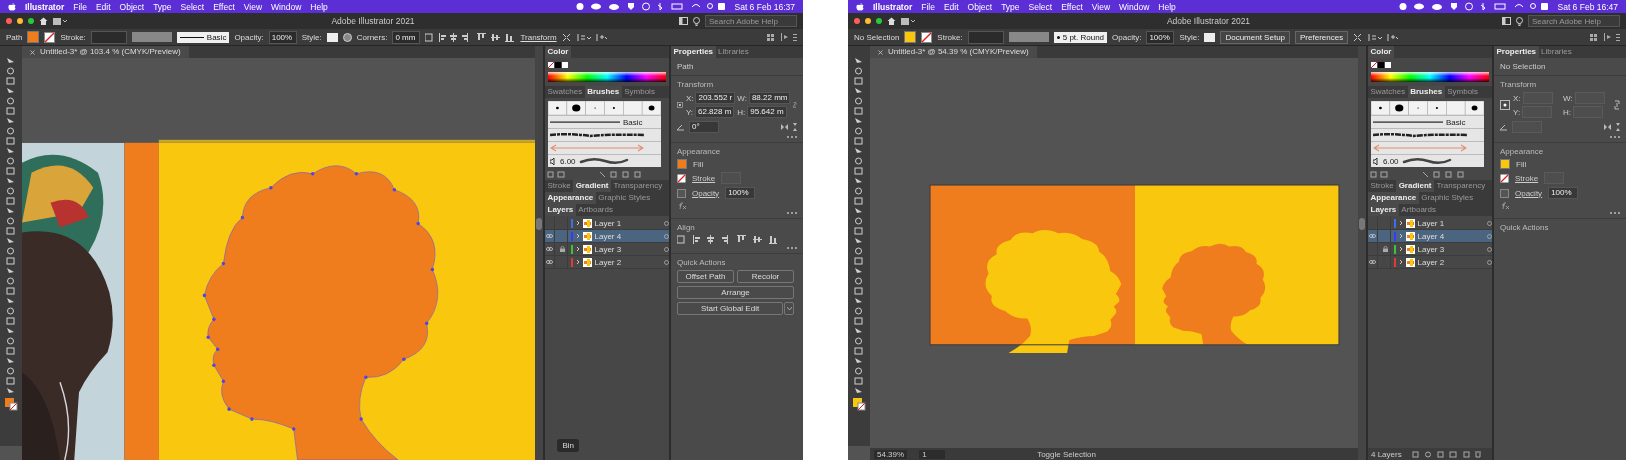 The image size is (1626, 460). Describe the element at coordinates (192, 6) in the screenshot. I see `menu-item: Select` at that location.